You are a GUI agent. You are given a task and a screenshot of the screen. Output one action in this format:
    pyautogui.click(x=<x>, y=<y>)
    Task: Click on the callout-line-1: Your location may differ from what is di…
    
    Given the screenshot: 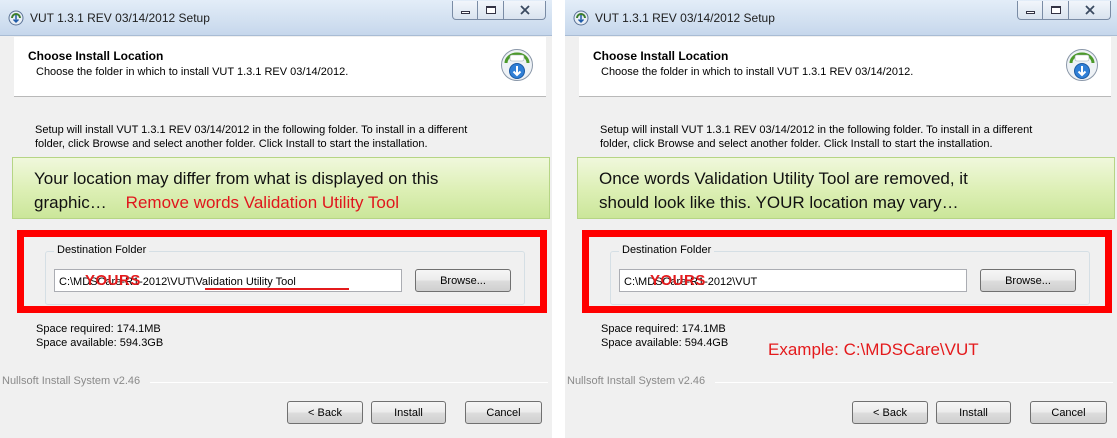 What is the action you would take?
    pyautogui.click(x=236, y=178)
    